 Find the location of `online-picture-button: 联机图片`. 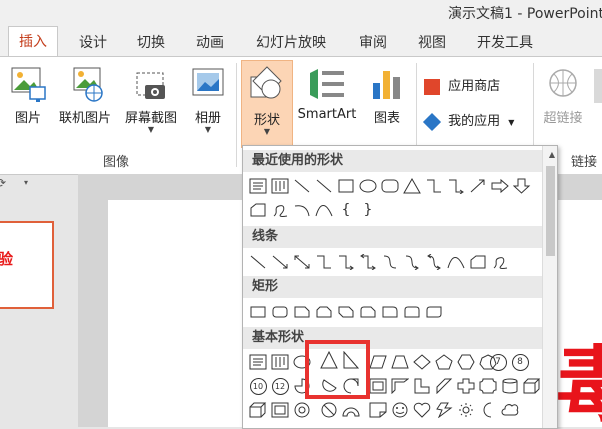

online-picture-button: 联机图片 is located at coordinates (85, 95).